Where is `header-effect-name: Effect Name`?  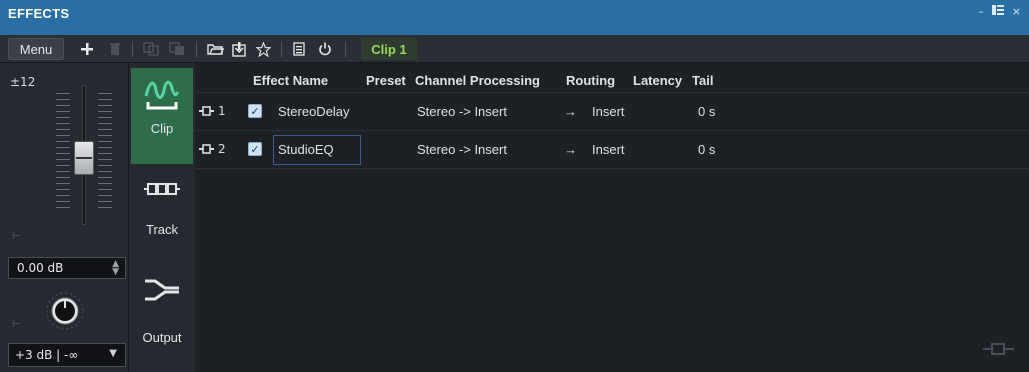 header-effect-name: Effect Name is located at coordinates (290, 80).